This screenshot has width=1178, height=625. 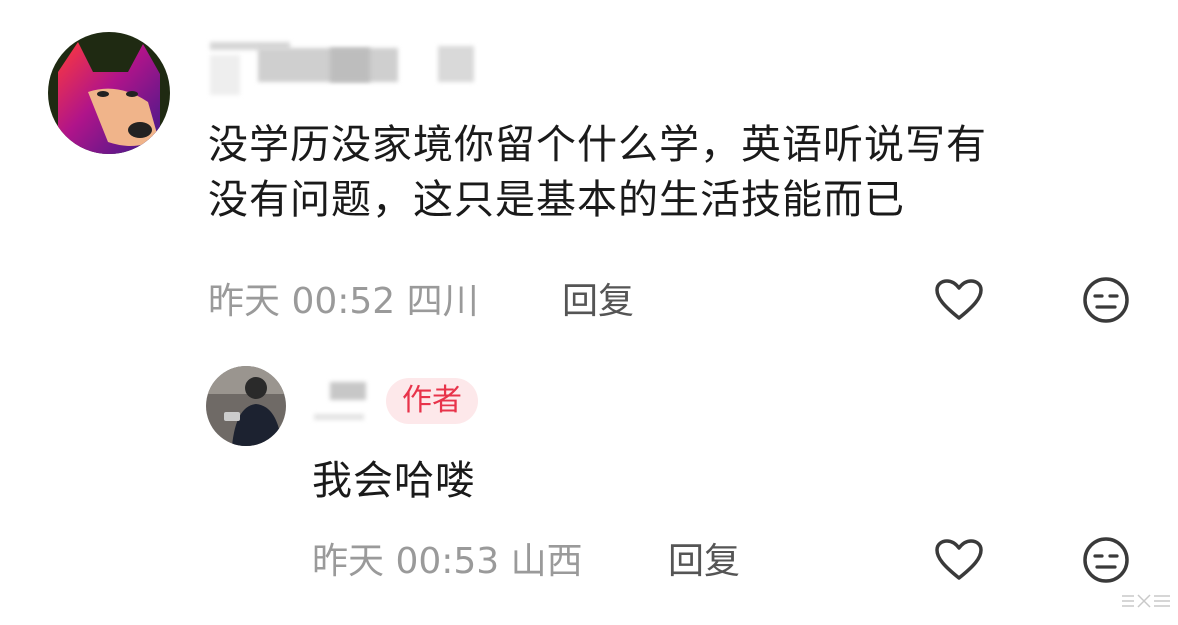 I want to click on reply-text: 我会哈喽, so click(x=394, y=481).